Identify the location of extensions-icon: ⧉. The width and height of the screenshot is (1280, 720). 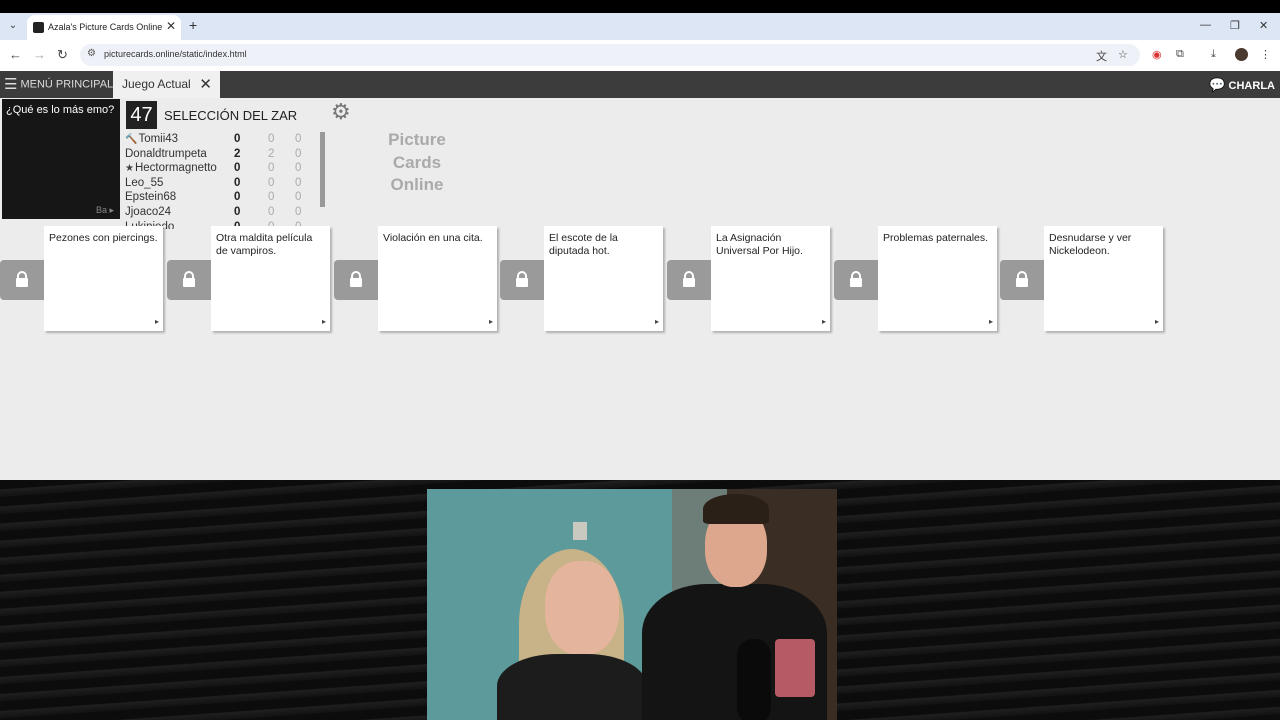
(1180, 54).